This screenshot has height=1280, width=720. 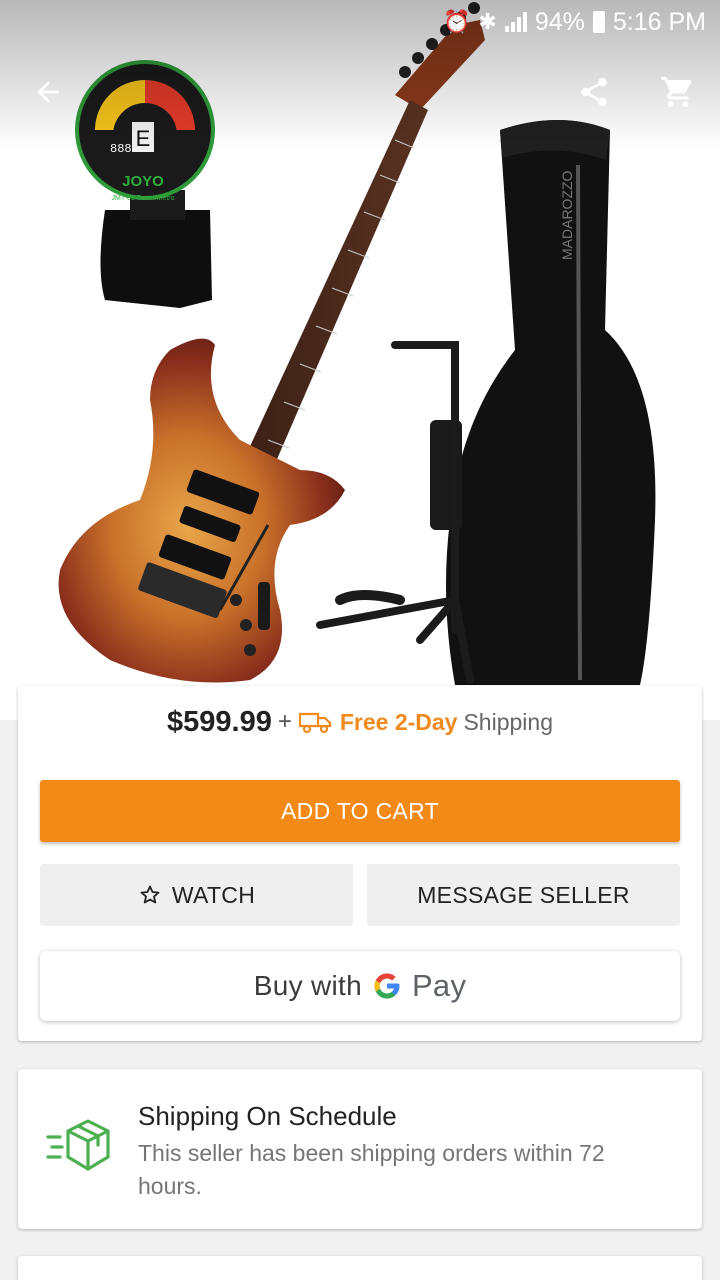 I want to click on shipping-truck-icon, so click(x=314, y=723).